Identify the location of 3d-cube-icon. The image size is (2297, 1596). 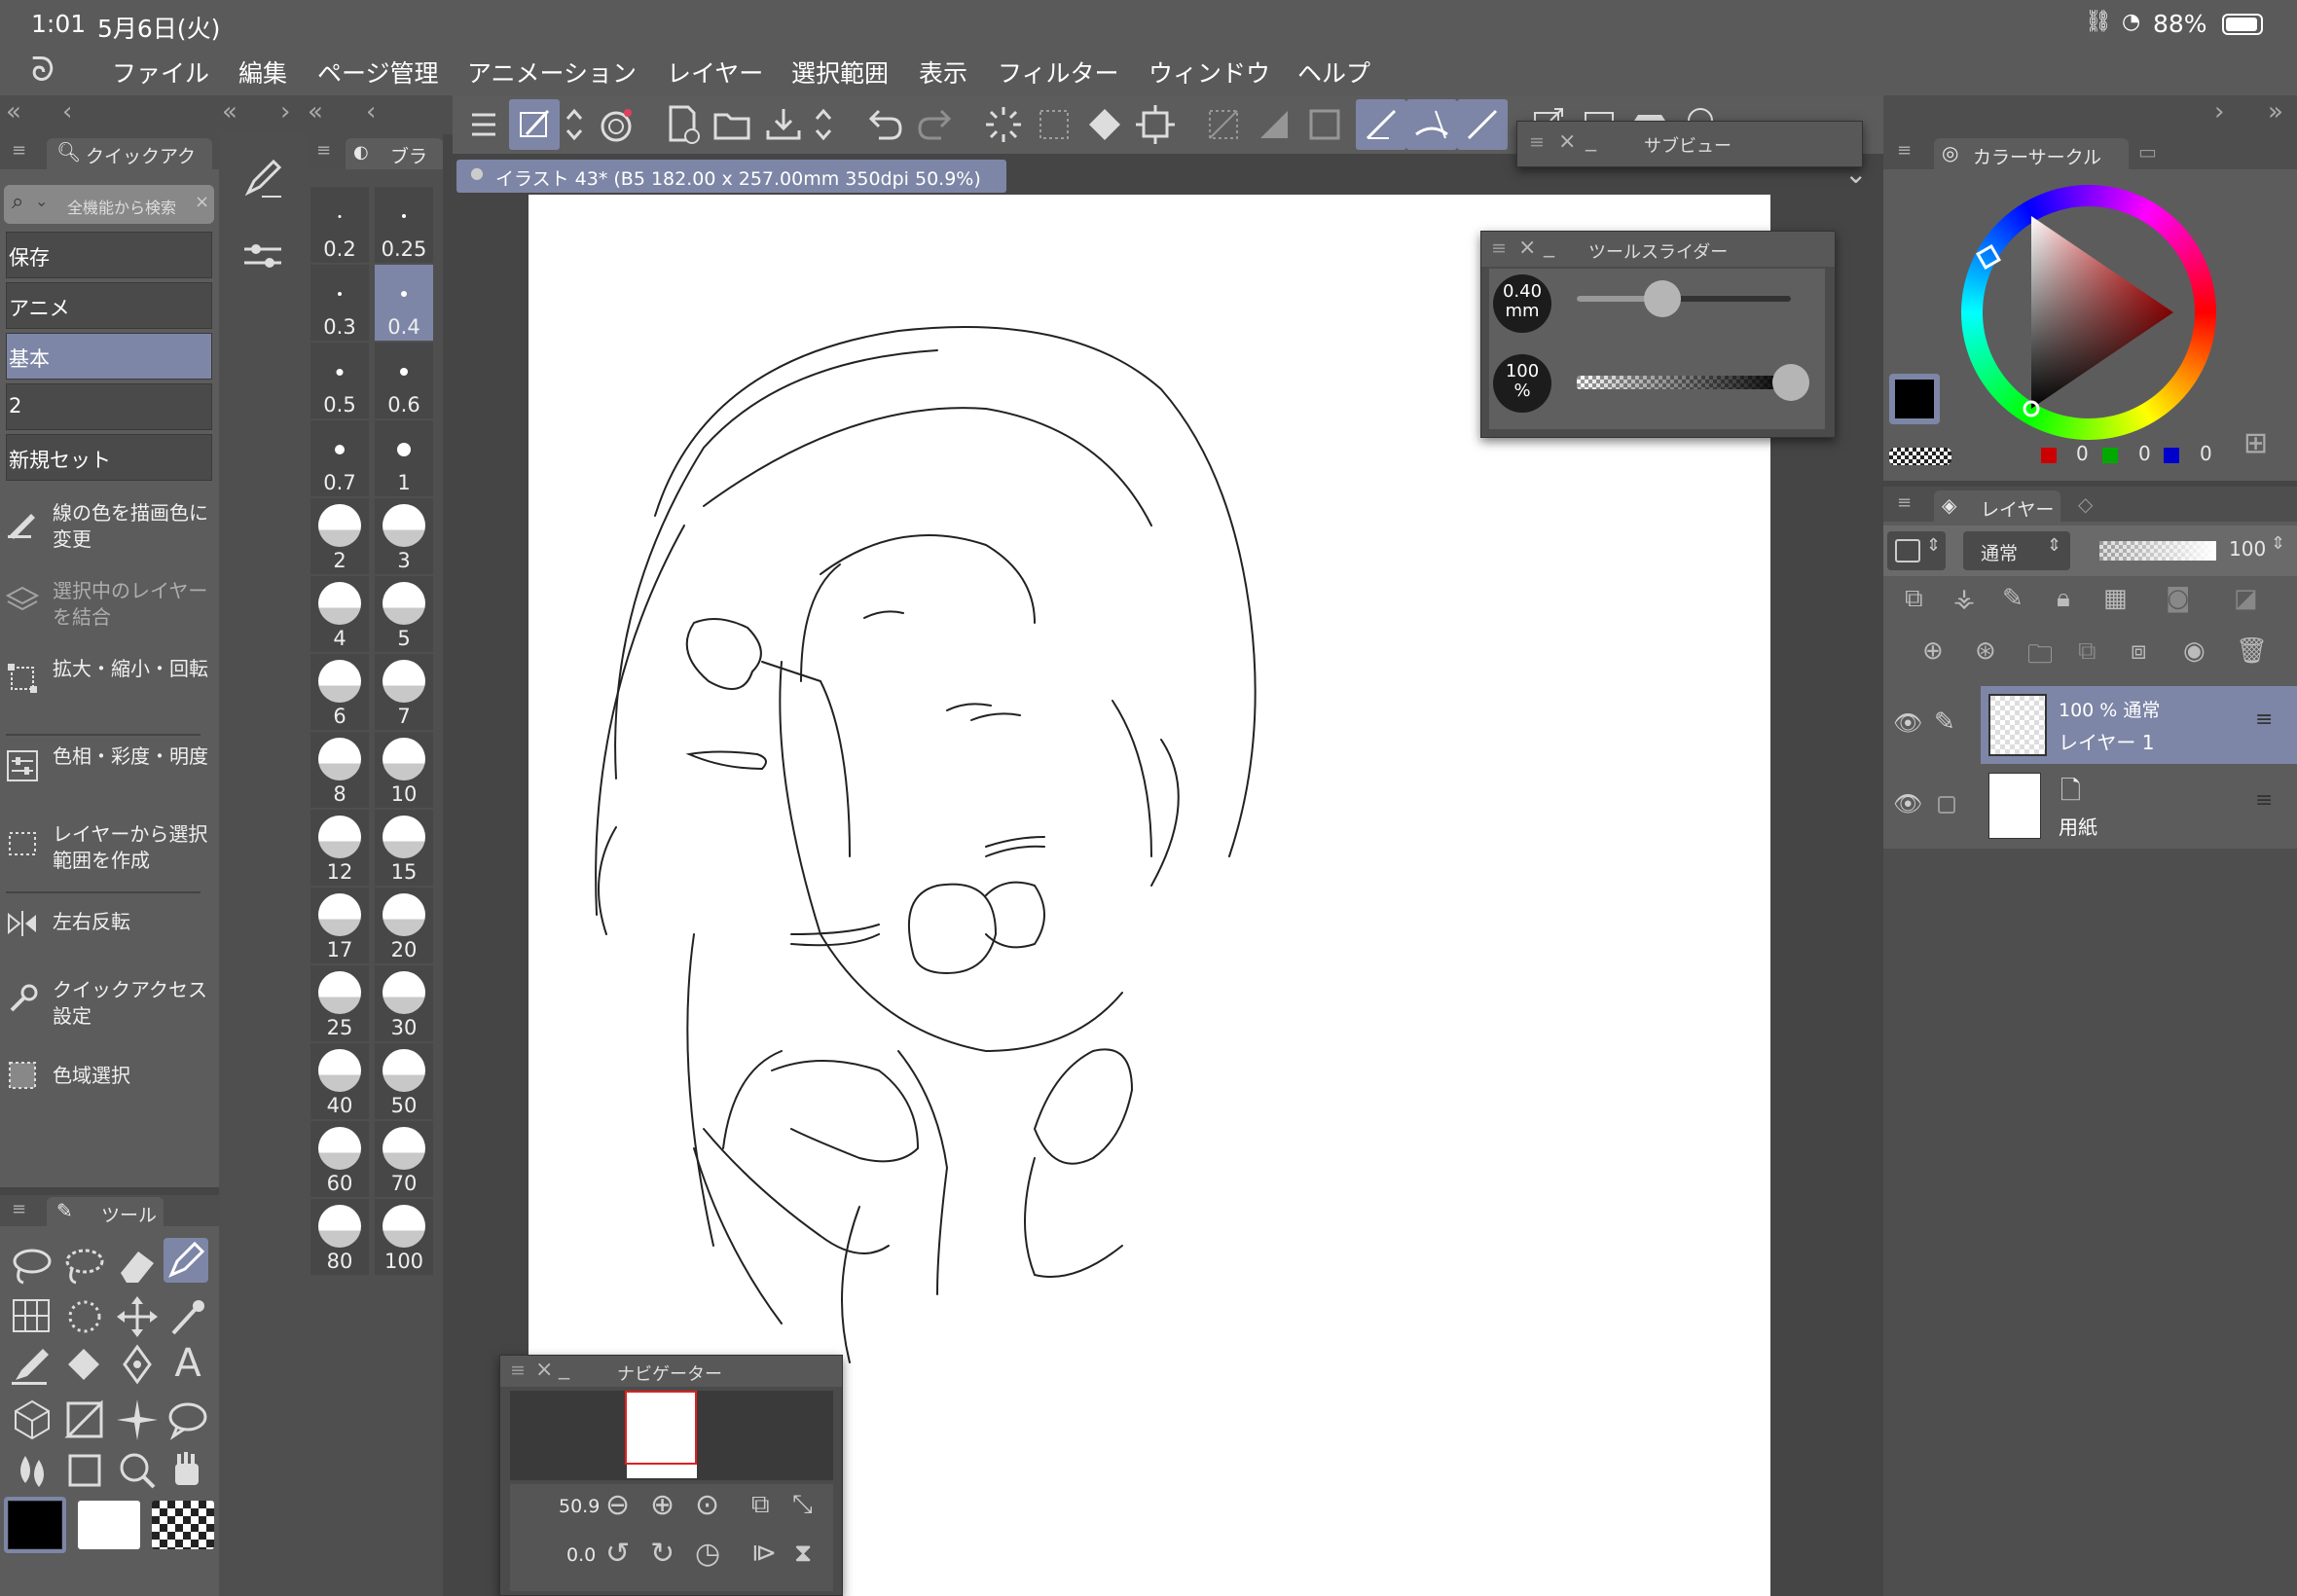
(32, 1420).